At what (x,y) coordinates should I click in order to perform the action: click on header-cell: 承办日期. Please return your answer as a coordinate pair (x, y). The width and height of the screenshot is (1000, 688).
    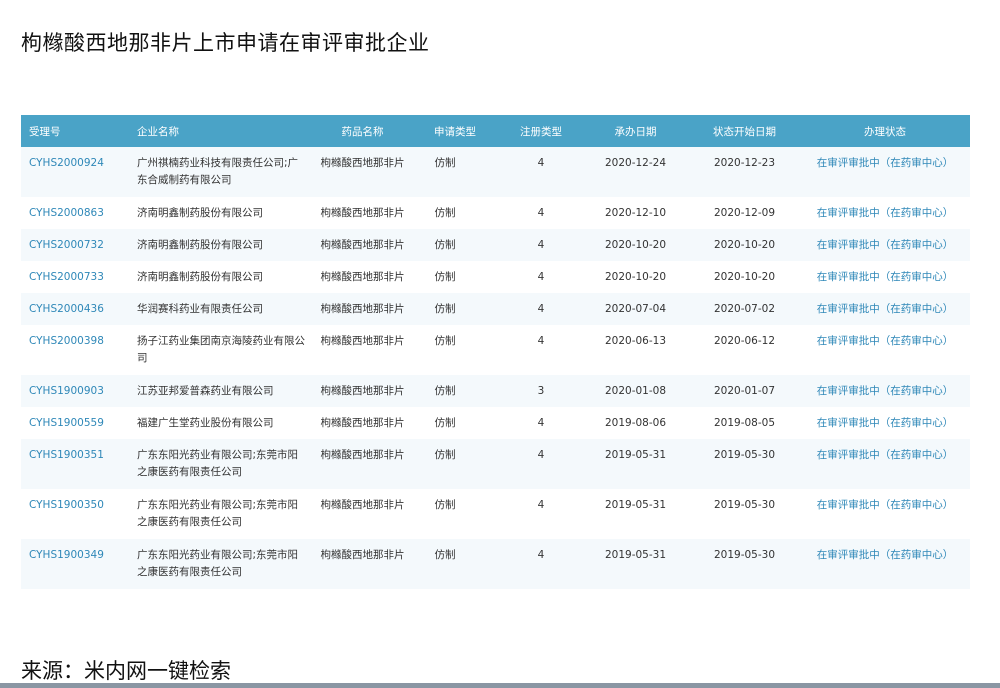
    Looking at the image, I should click on (635, 131).